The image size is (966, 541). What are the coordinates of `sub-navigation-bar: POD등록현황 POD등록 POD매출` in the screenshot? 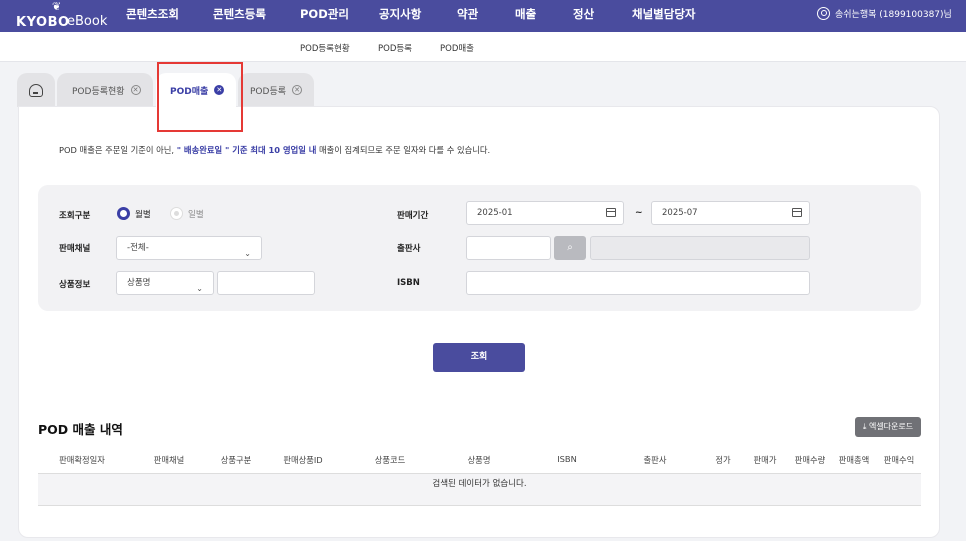 It's located at (483, 47).